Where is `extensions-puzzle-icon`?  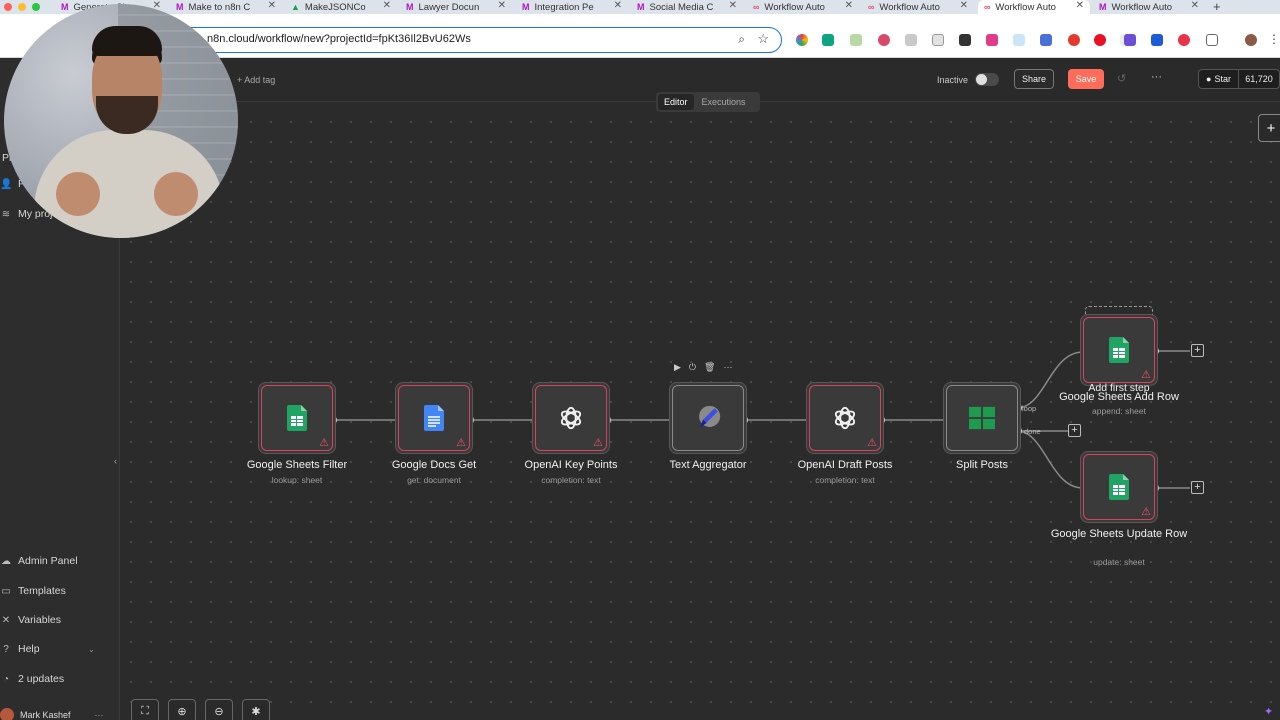 extensions-puzzle-icon is located at coordinates (1212, 40).